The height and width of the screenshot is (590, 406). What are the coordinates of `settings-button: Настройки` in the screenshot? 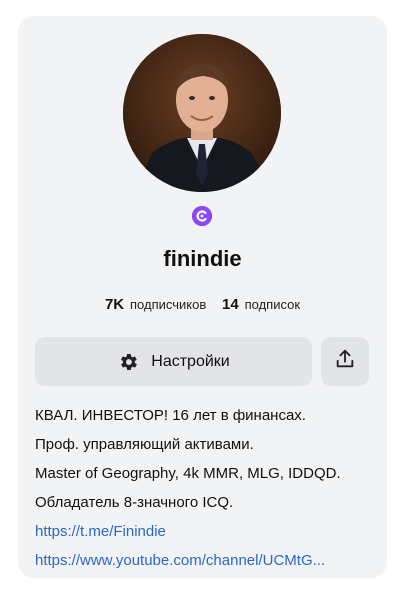 It's located at (173, 361).